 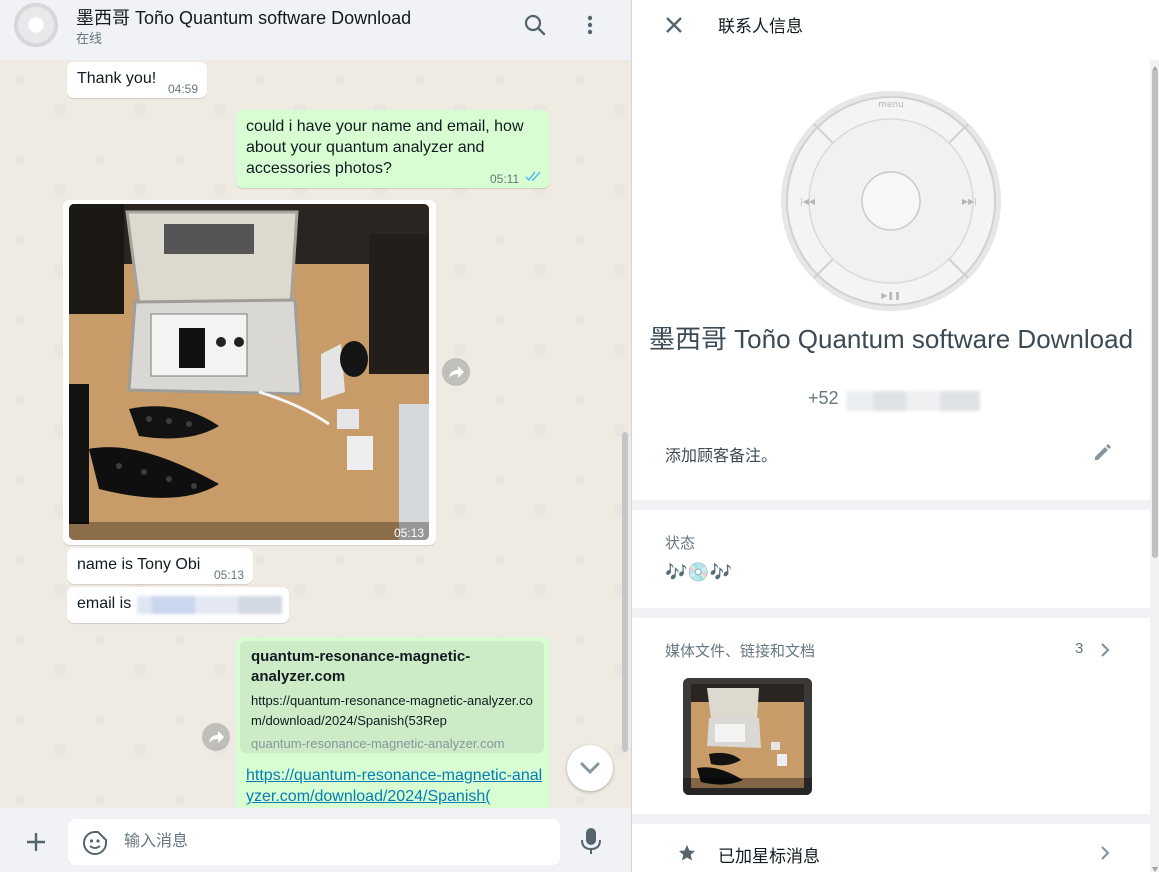 I want to click on profile-phone: +52, so click(x=823, y=398).